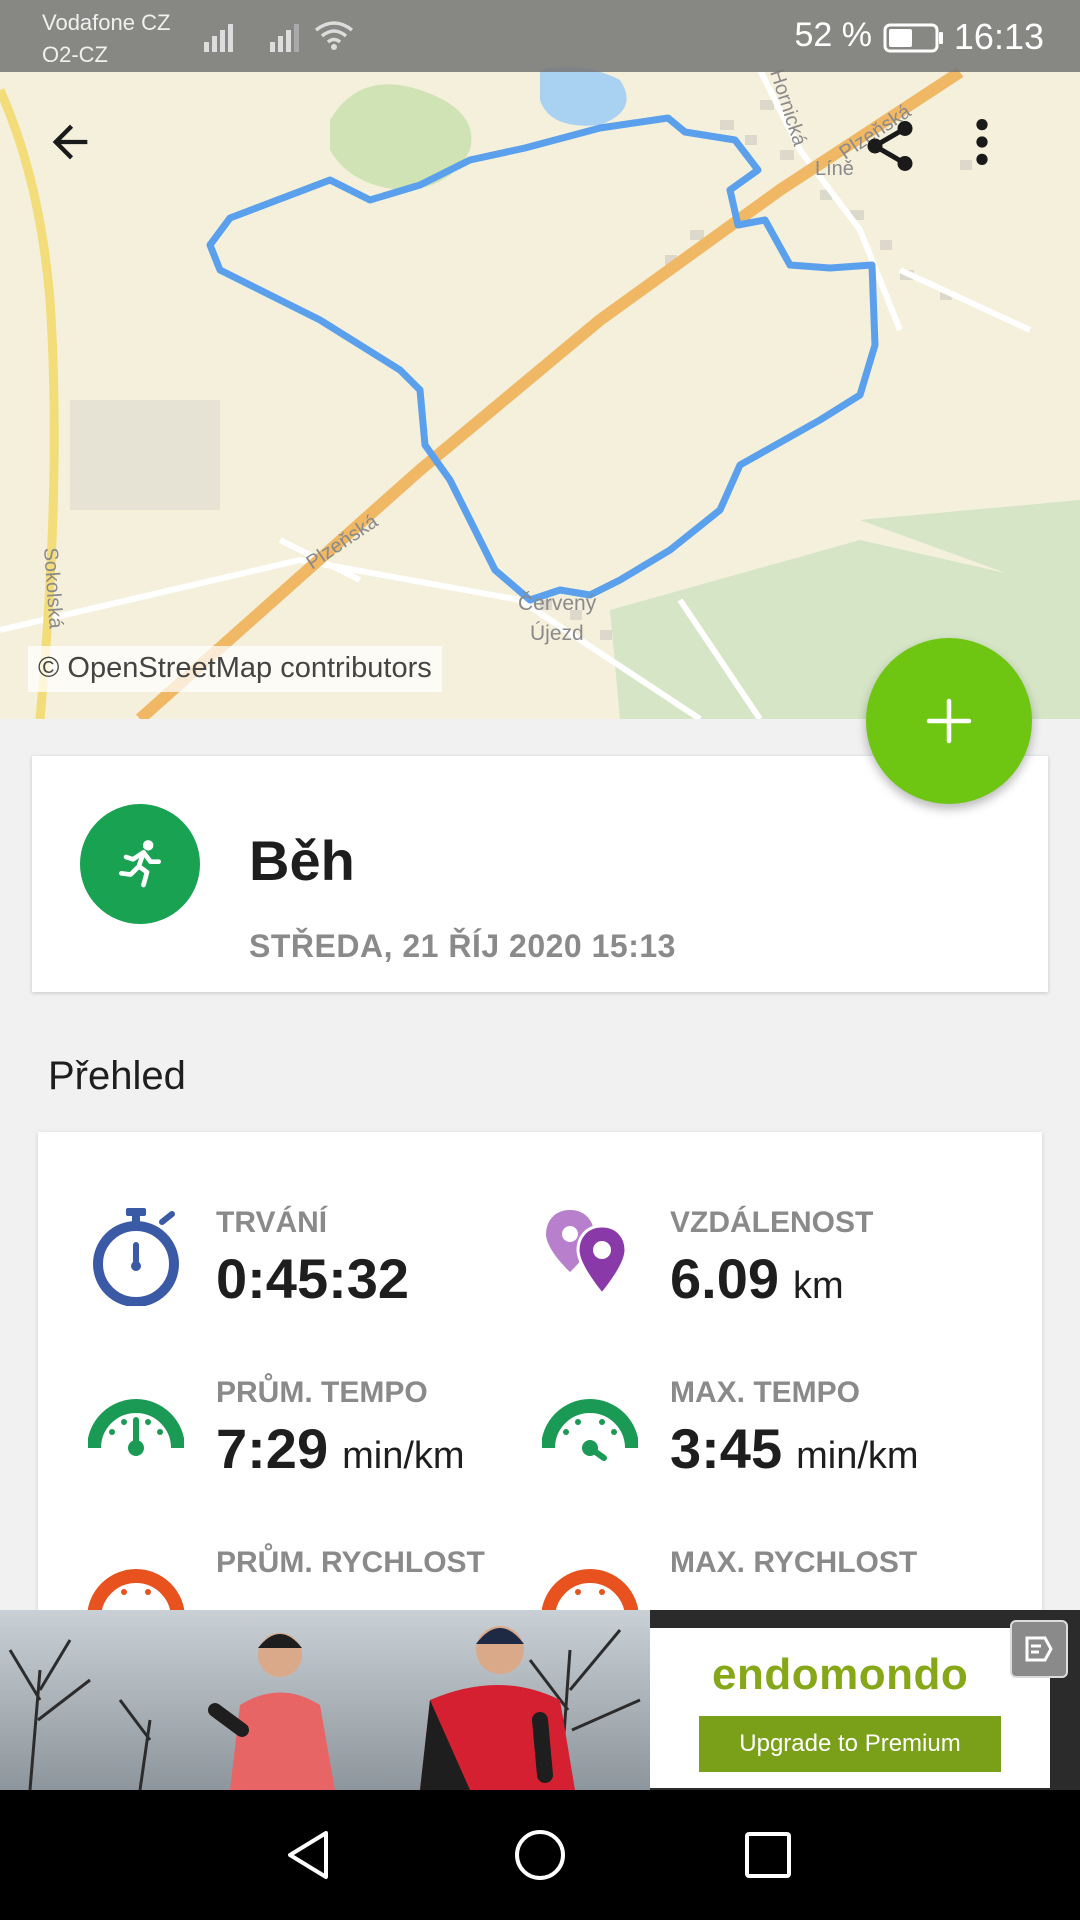 The width and height of the screenshot is (1080, 1920). What do you see at coordinates (540, 36) in the screenshot?
I see `status-bar: Vodafone CZ O2-CZ 52 % 16:13` at bounding box center [540, 36].